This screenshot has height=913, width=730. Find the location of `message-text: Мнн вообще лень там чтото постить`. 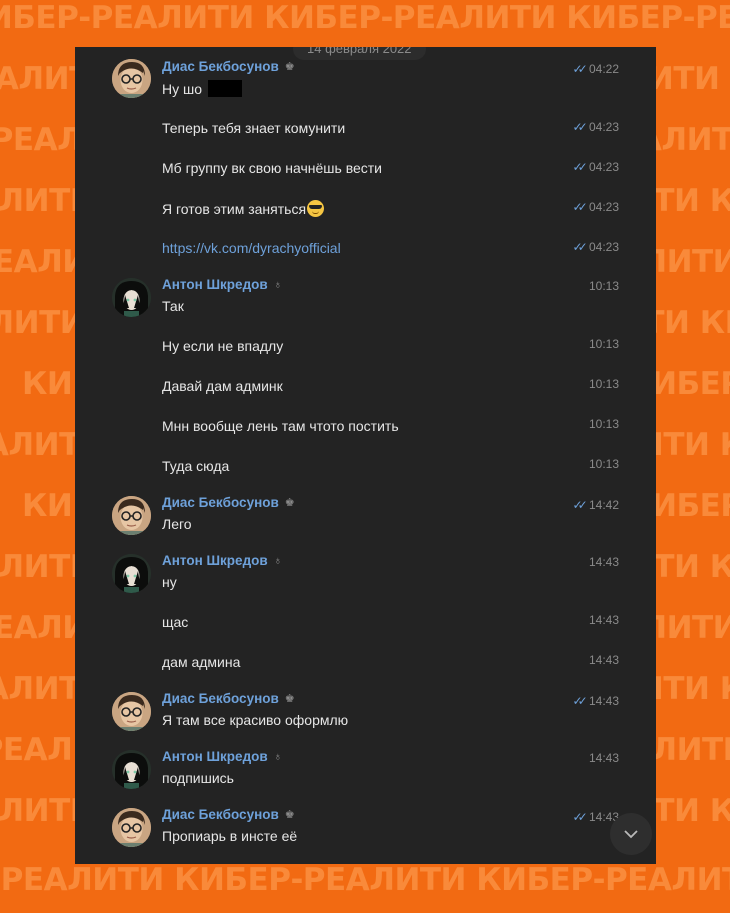

message-text: Мнн вообще лень там чтото постить is located at coordinates (280, 426).